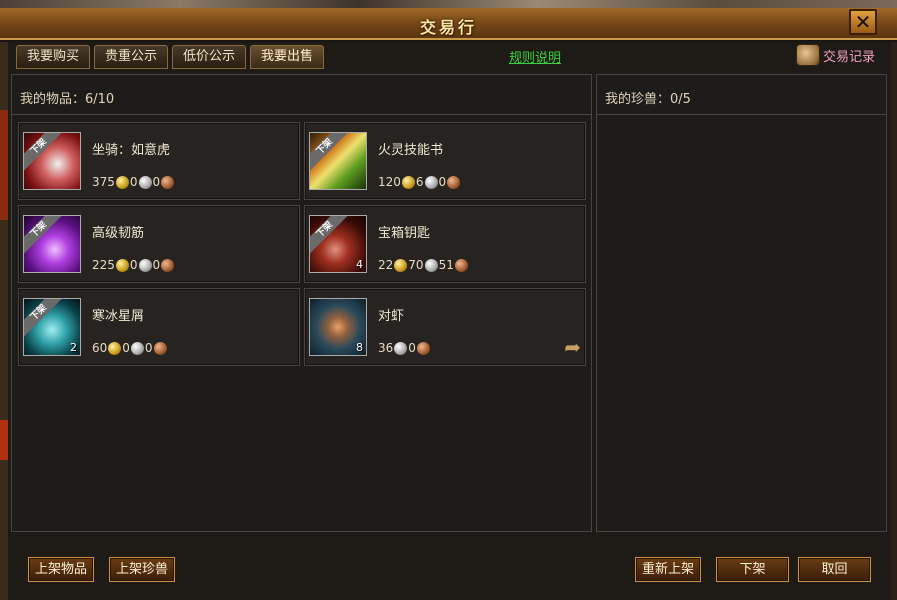 The width and height of the screenshot is (897, 600). I want to click on title-bar: 交易行, so click(448, 24).